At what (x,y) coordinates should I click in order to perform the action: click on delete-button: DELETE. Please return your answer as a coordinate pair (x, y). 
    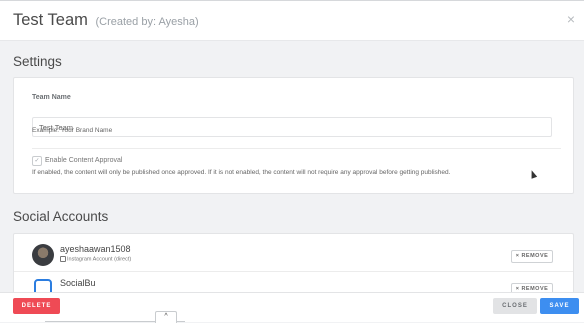
    Looking at the image, I should click on (36, 306).